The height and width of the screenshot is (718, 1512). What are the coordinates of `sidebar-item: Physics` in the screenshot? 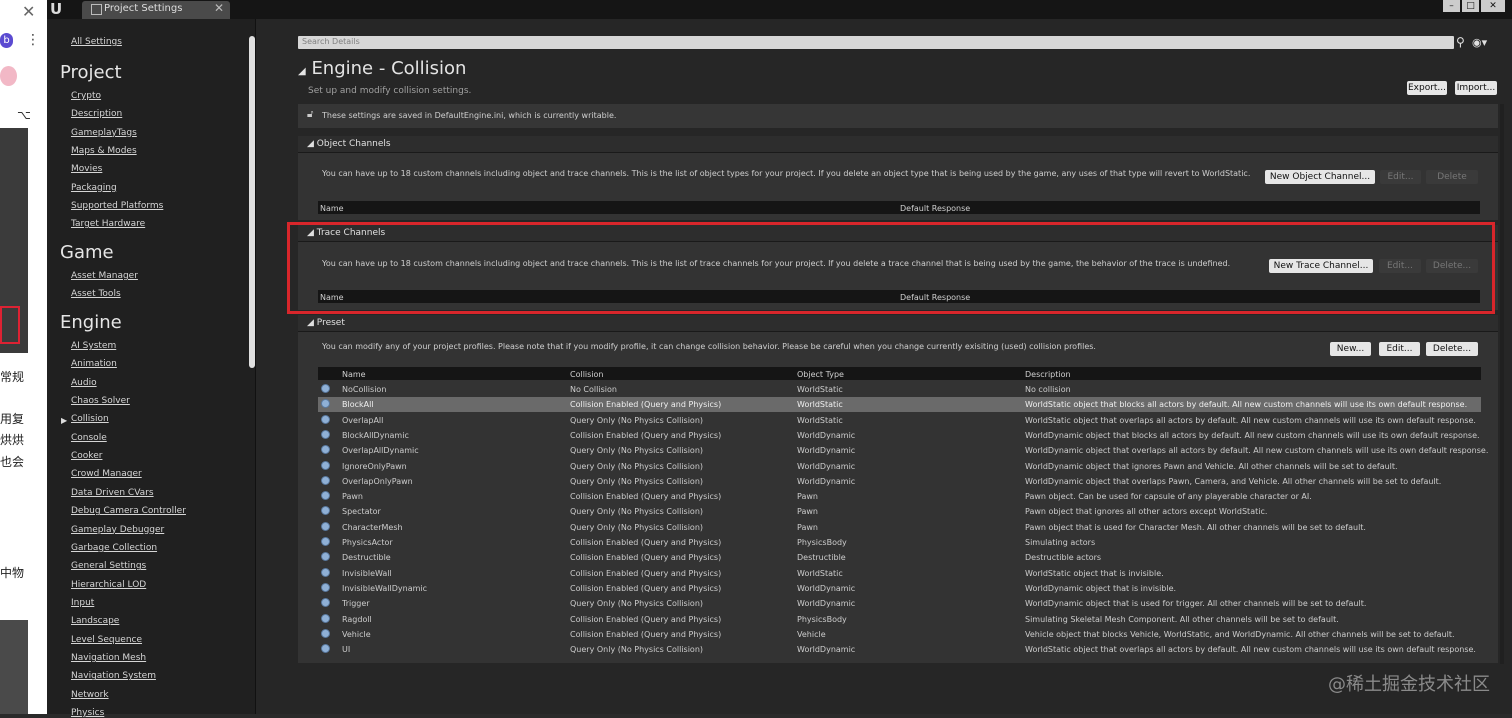 It's located at (87, 713).